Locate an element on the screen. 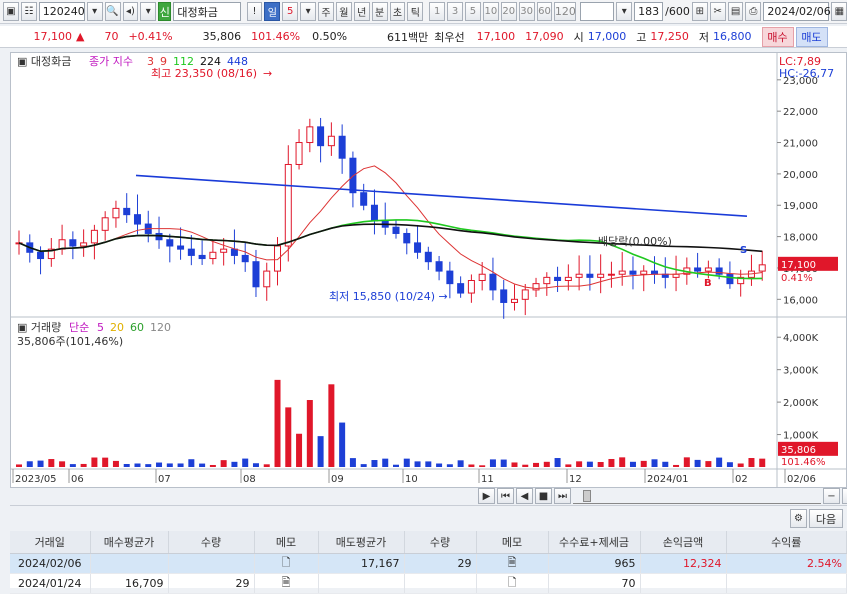 The width and height of the screenshot is (847, 594). y-tick-label: 19,000 is located at coordinates (800, 206).